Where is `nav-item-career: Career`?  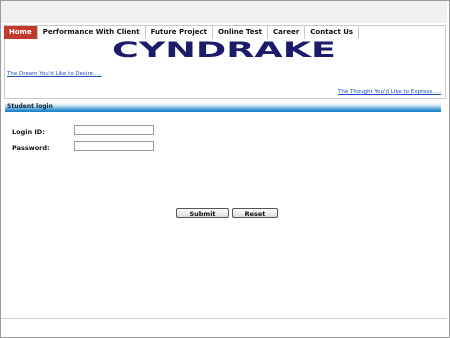
nav-item-career: Career is located at coordinates (287, 32).